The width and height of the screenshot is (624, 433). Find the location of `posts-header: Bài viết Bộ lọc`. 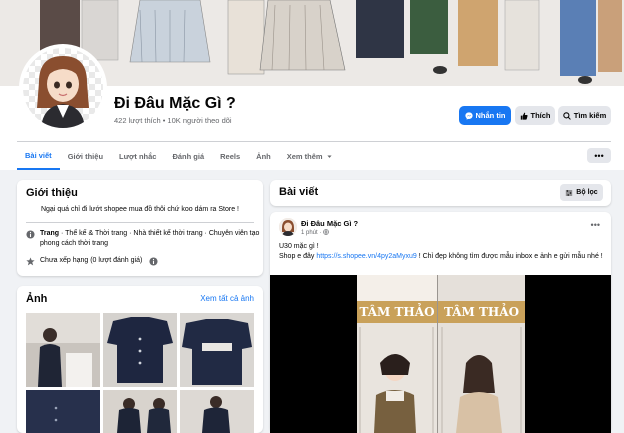

posts-header: Bài viết Bộ lọc is located at coordinates (440, 193).